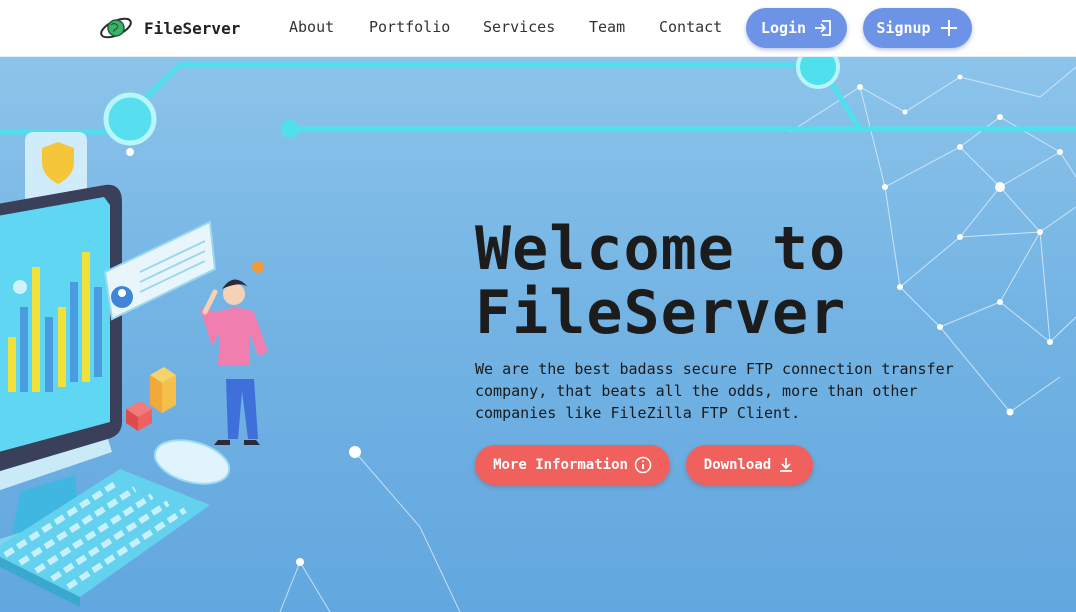  What do you see at coordinates (737, 465) in the screenshot?
I see `download-label: Download` at bounding box center [737, 465].